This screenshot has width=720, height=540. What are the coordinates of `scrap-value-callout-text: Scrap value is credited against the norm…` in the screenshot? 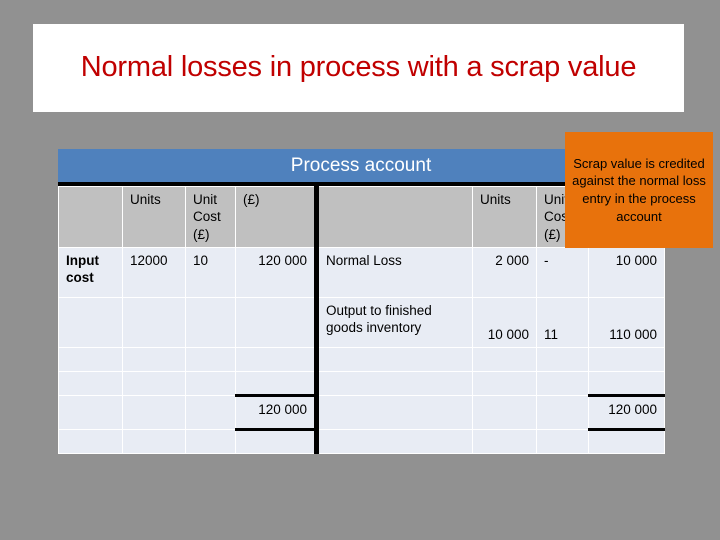 It's located at (639, 189).